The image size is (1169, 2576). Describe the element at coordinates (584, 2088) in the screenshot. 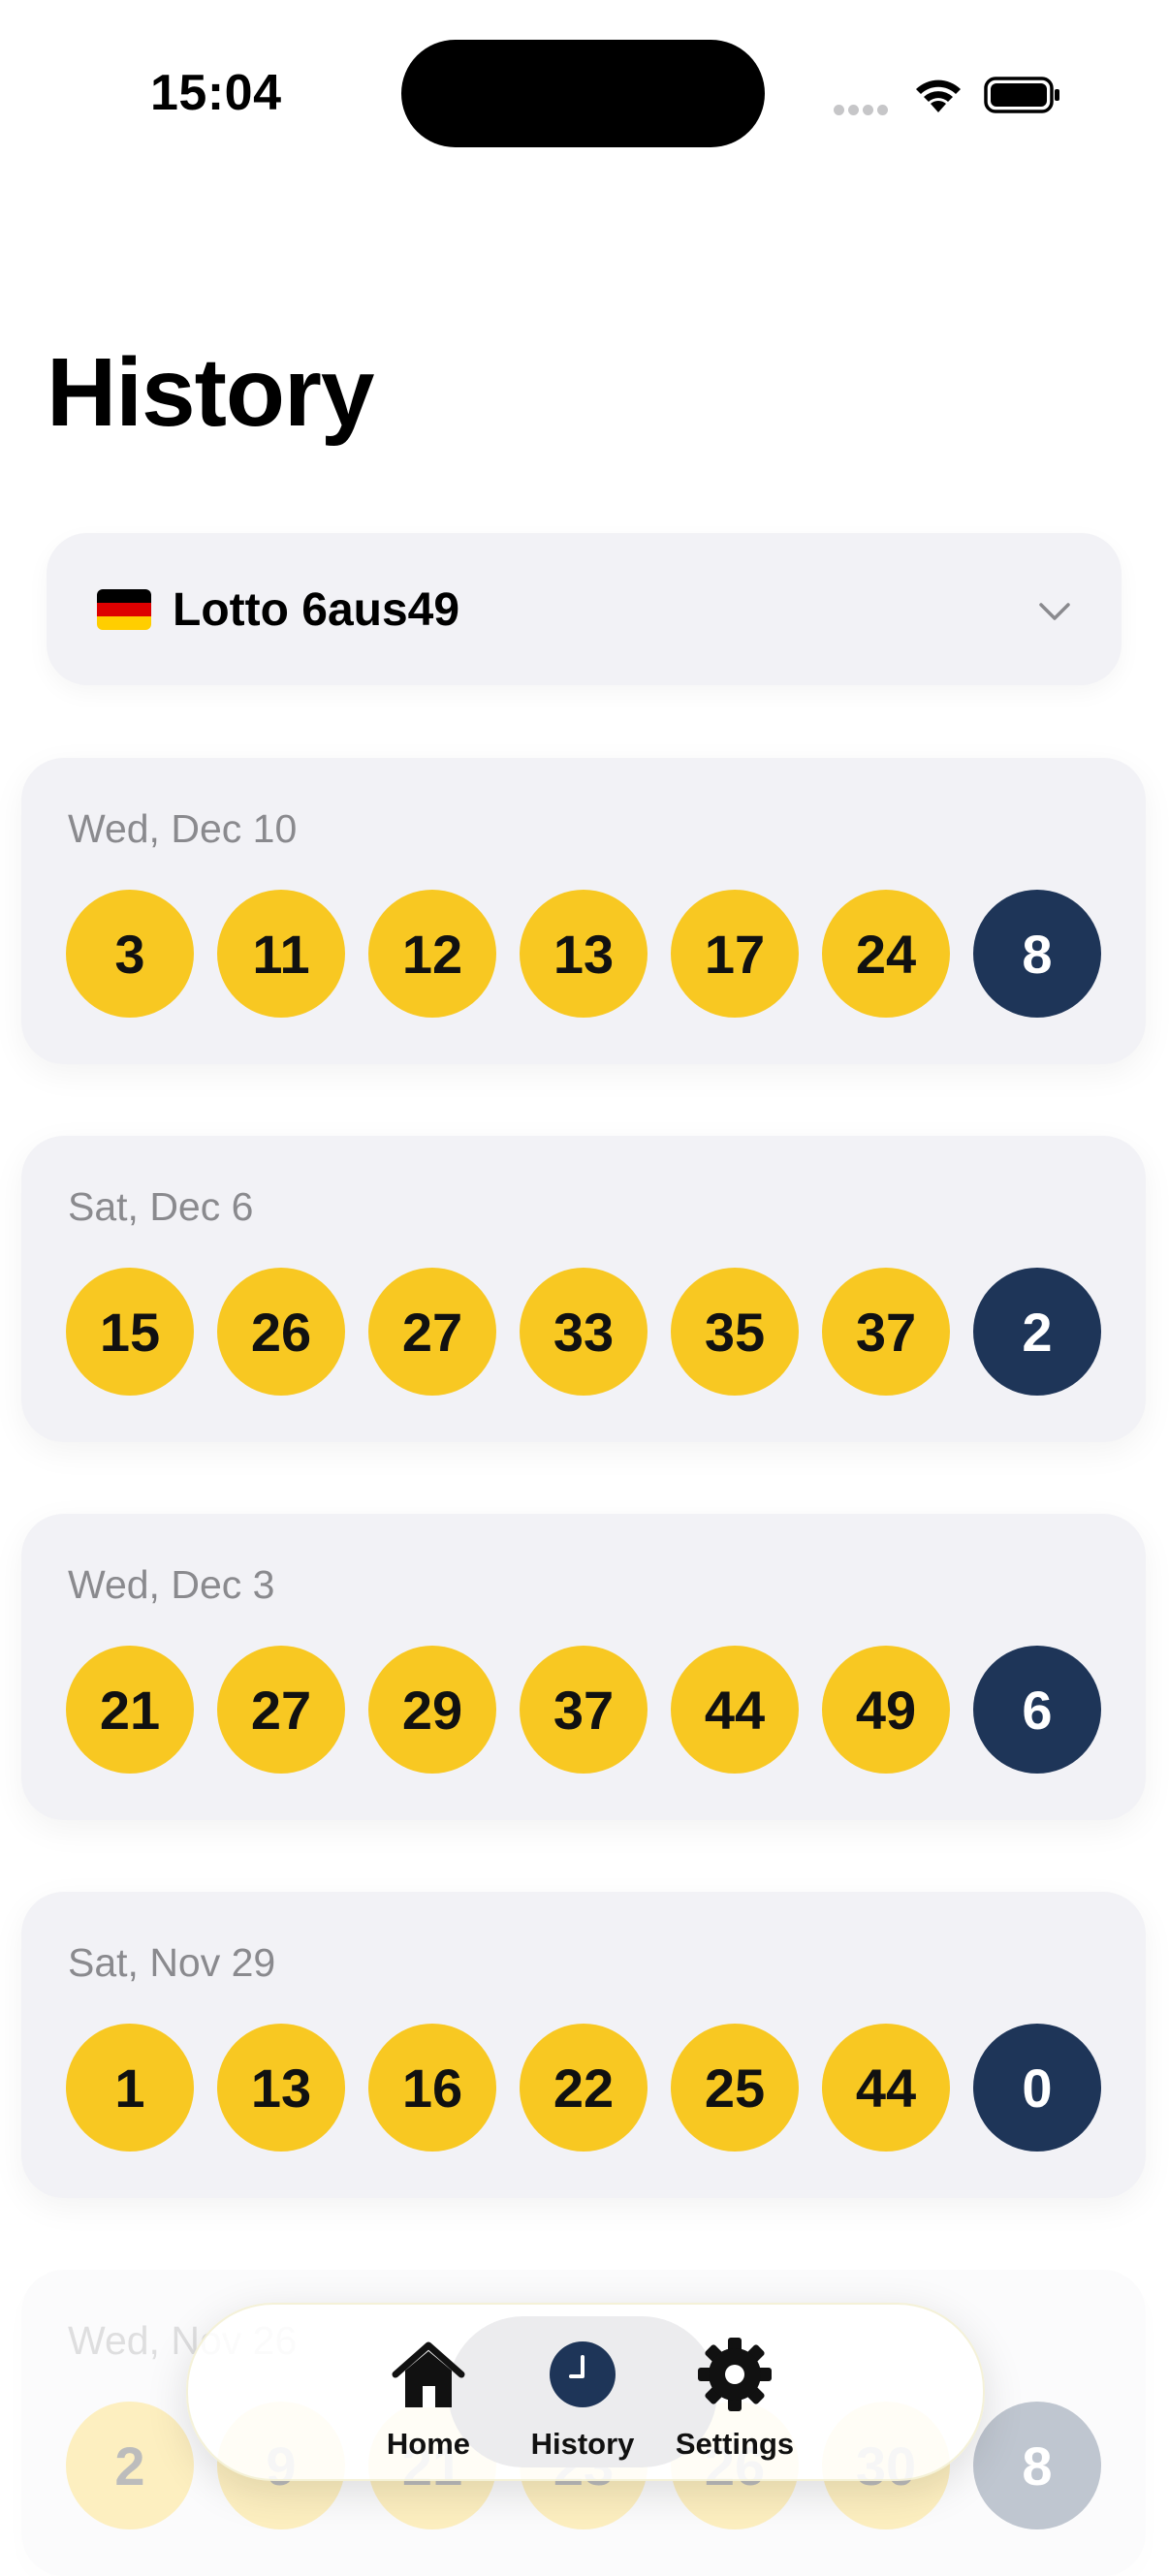

I see `number-ball: 22` at that location.